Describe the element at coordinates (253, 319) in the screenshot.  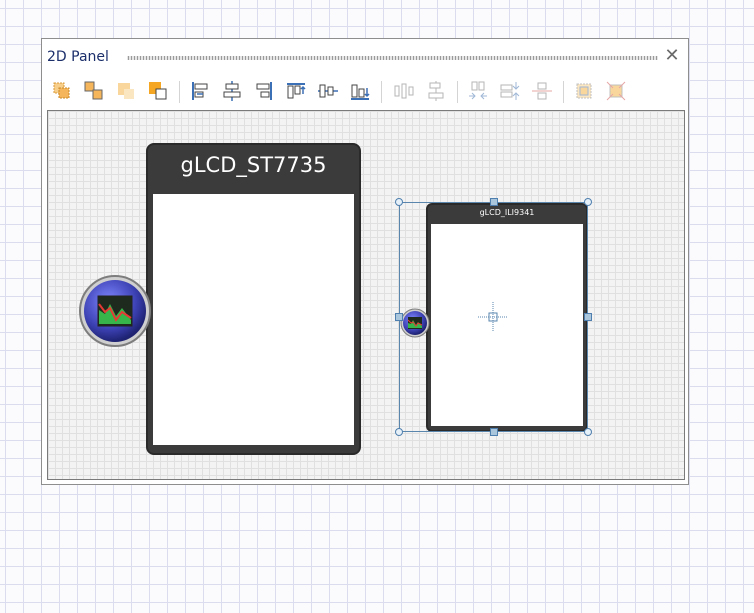
I see `lcd-screen` at that location.